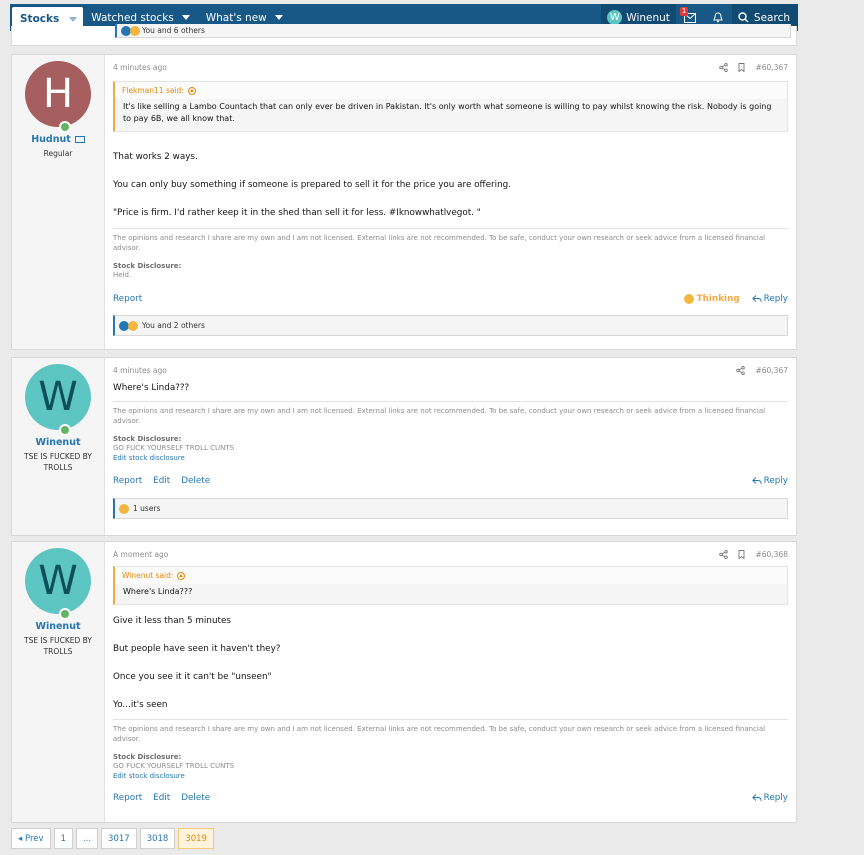  What do you see at coordinates (157, 838) in the screenshot?
I see `page-link: 3018` at bounding box center [157, 838].